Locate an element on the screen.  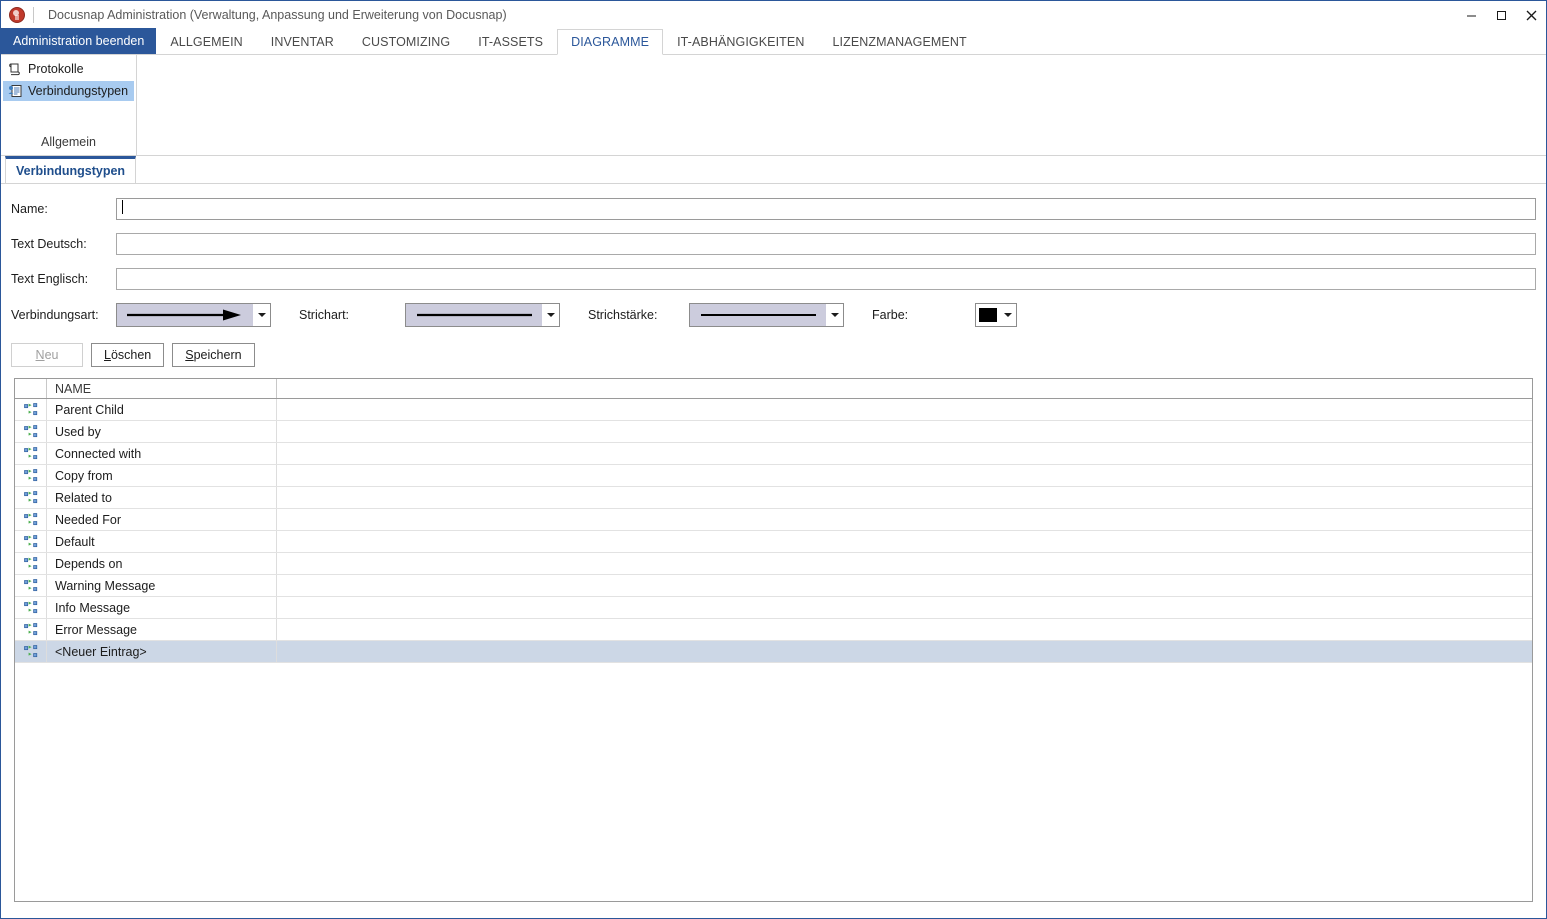
table-row: Default is located at coordinates (773, 542).